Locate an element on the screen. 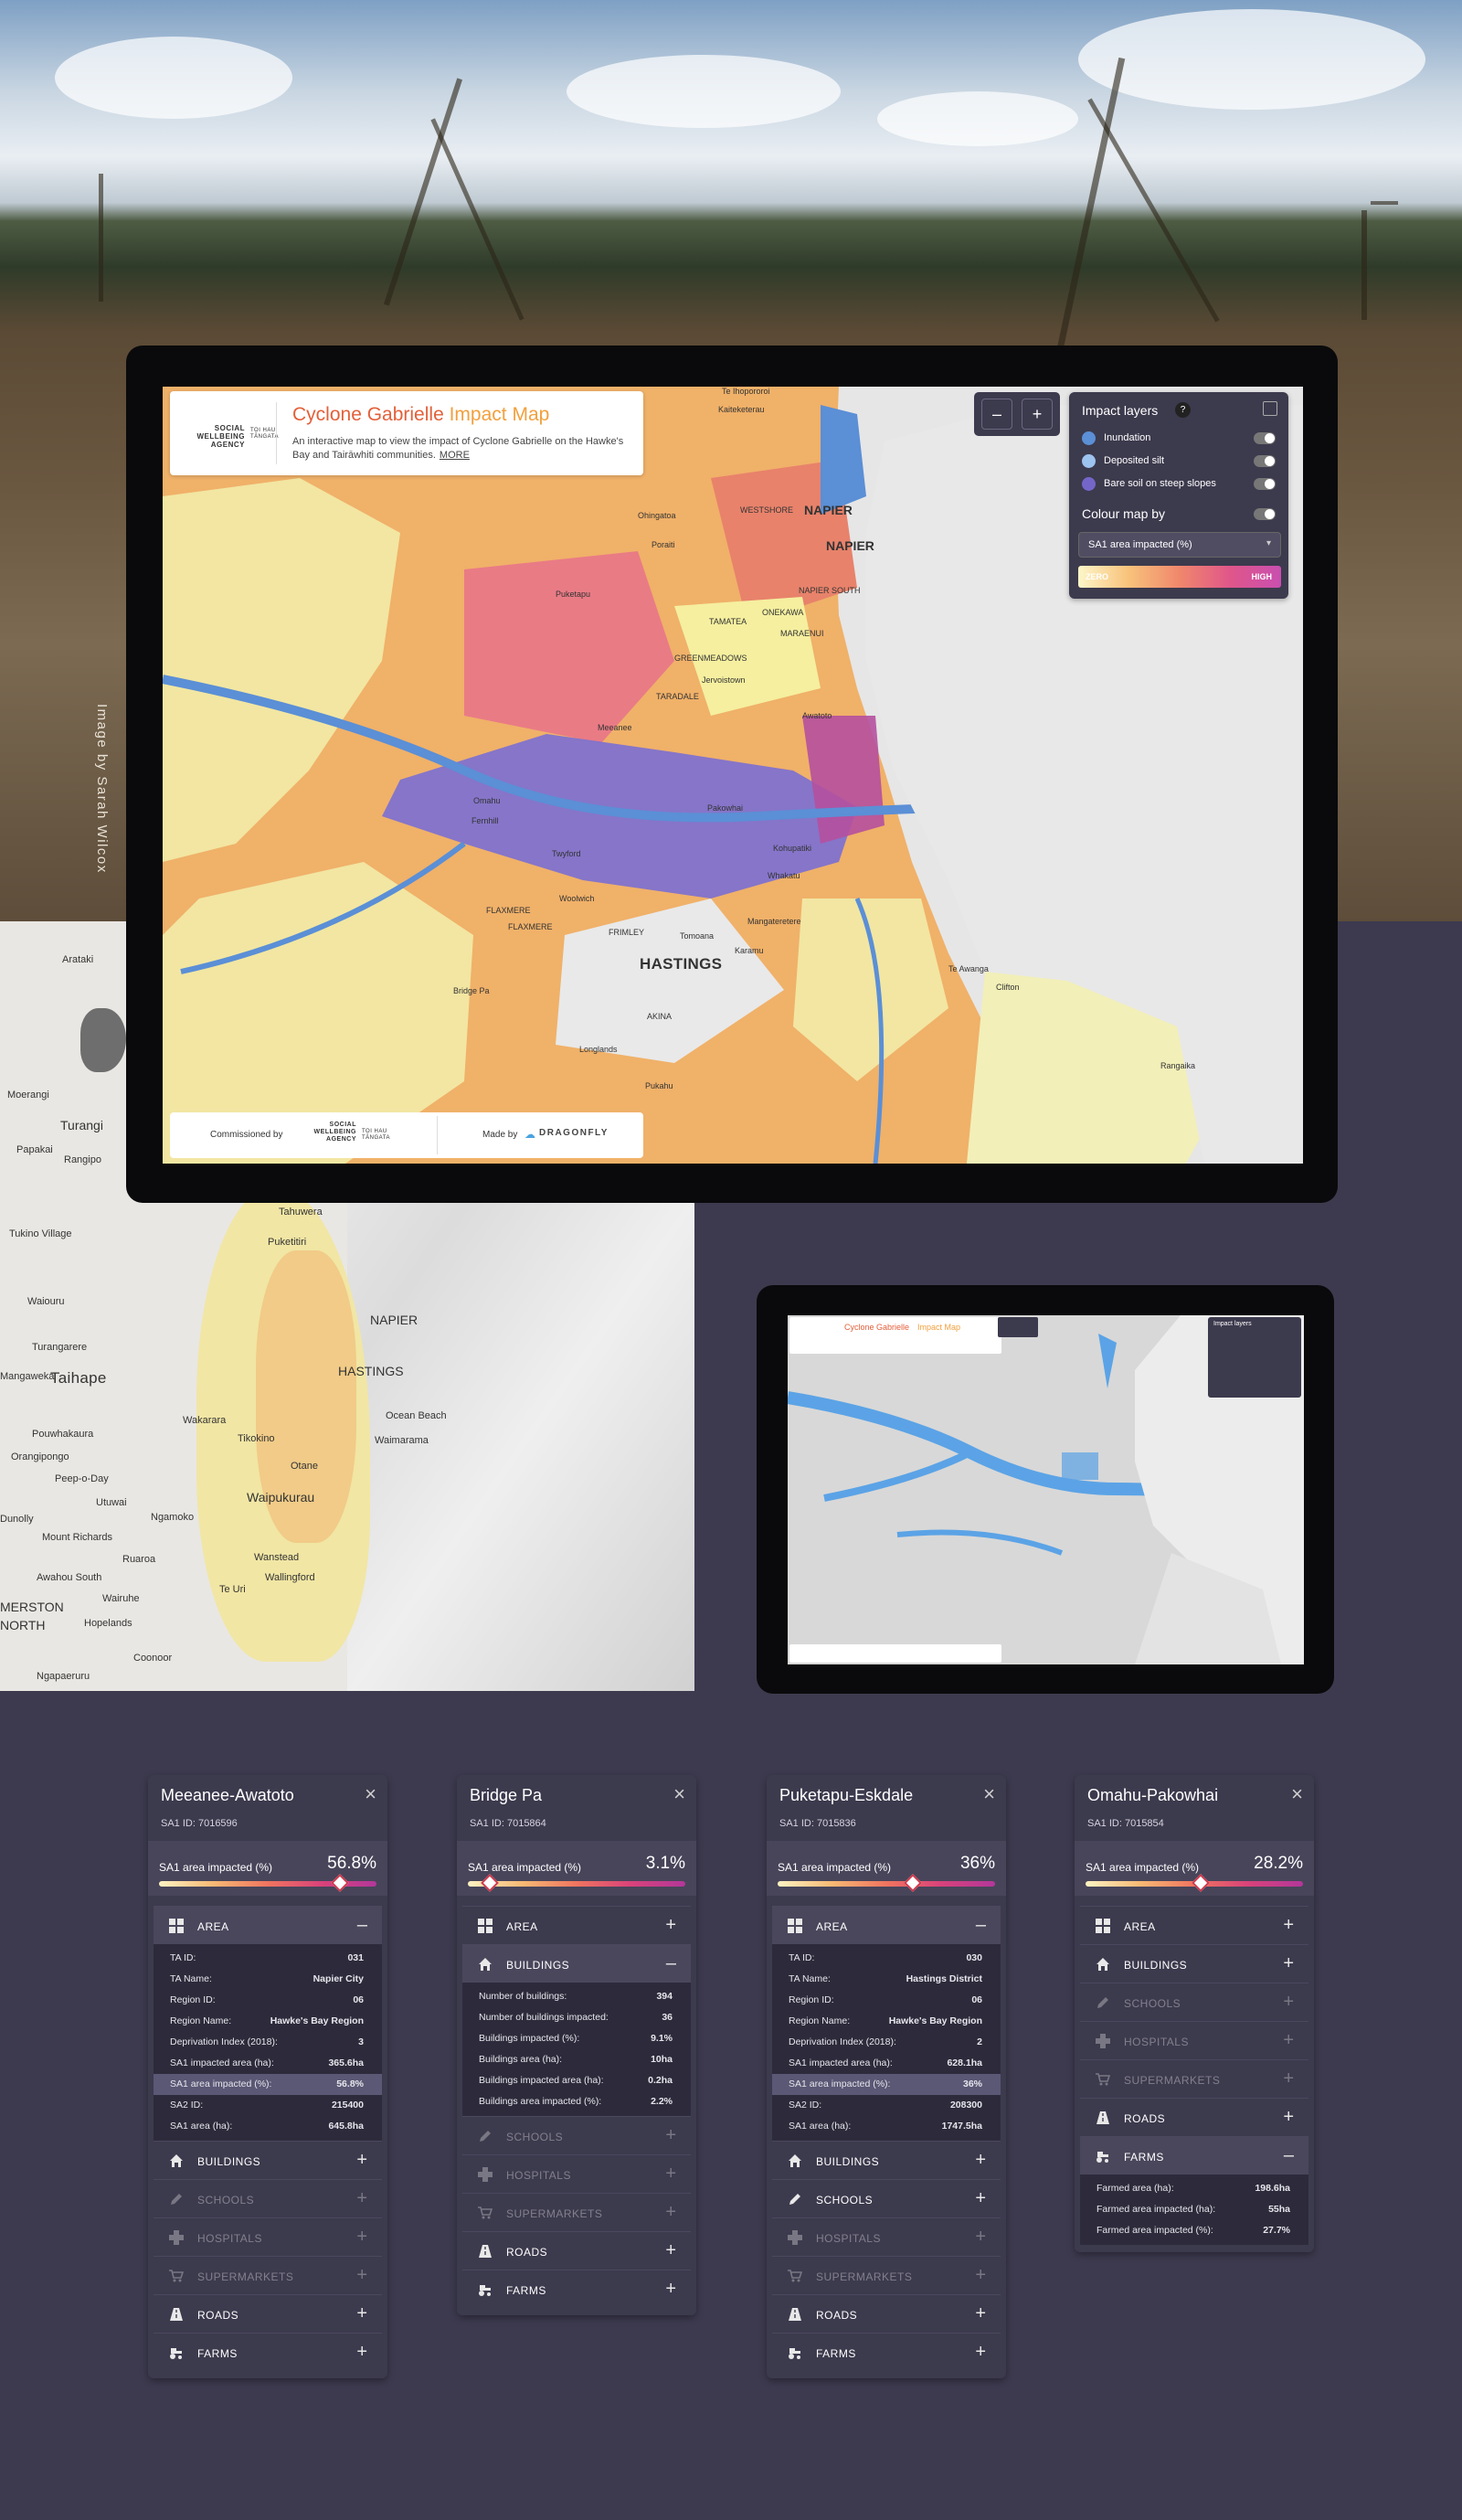  more-link: MORE is located at coordinates (455, 456).